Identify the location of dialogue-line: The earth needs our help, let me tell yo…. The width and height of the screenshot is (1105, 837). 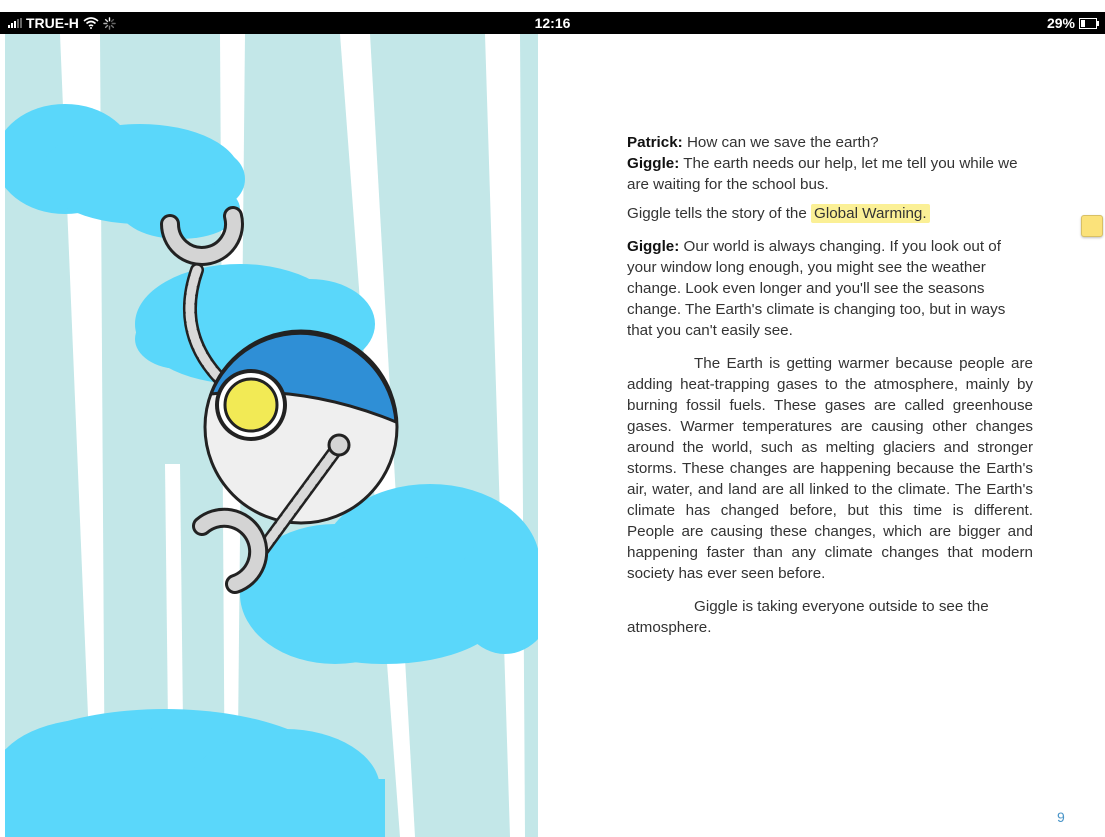
(822, 174).